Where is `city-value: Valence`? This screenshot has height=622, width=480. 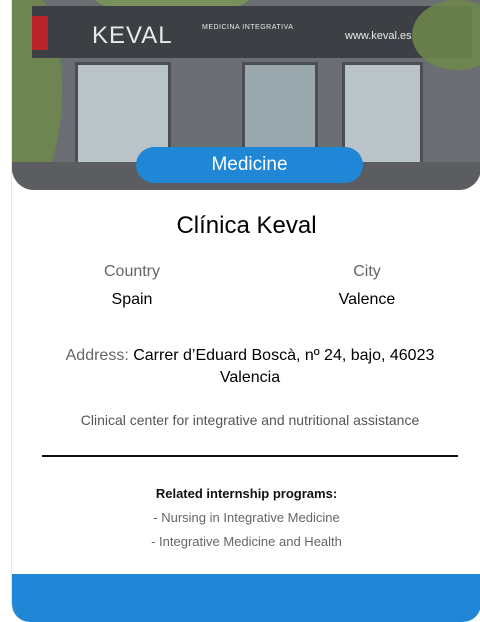 city-value: Valence is located at coordinates (367, 299).